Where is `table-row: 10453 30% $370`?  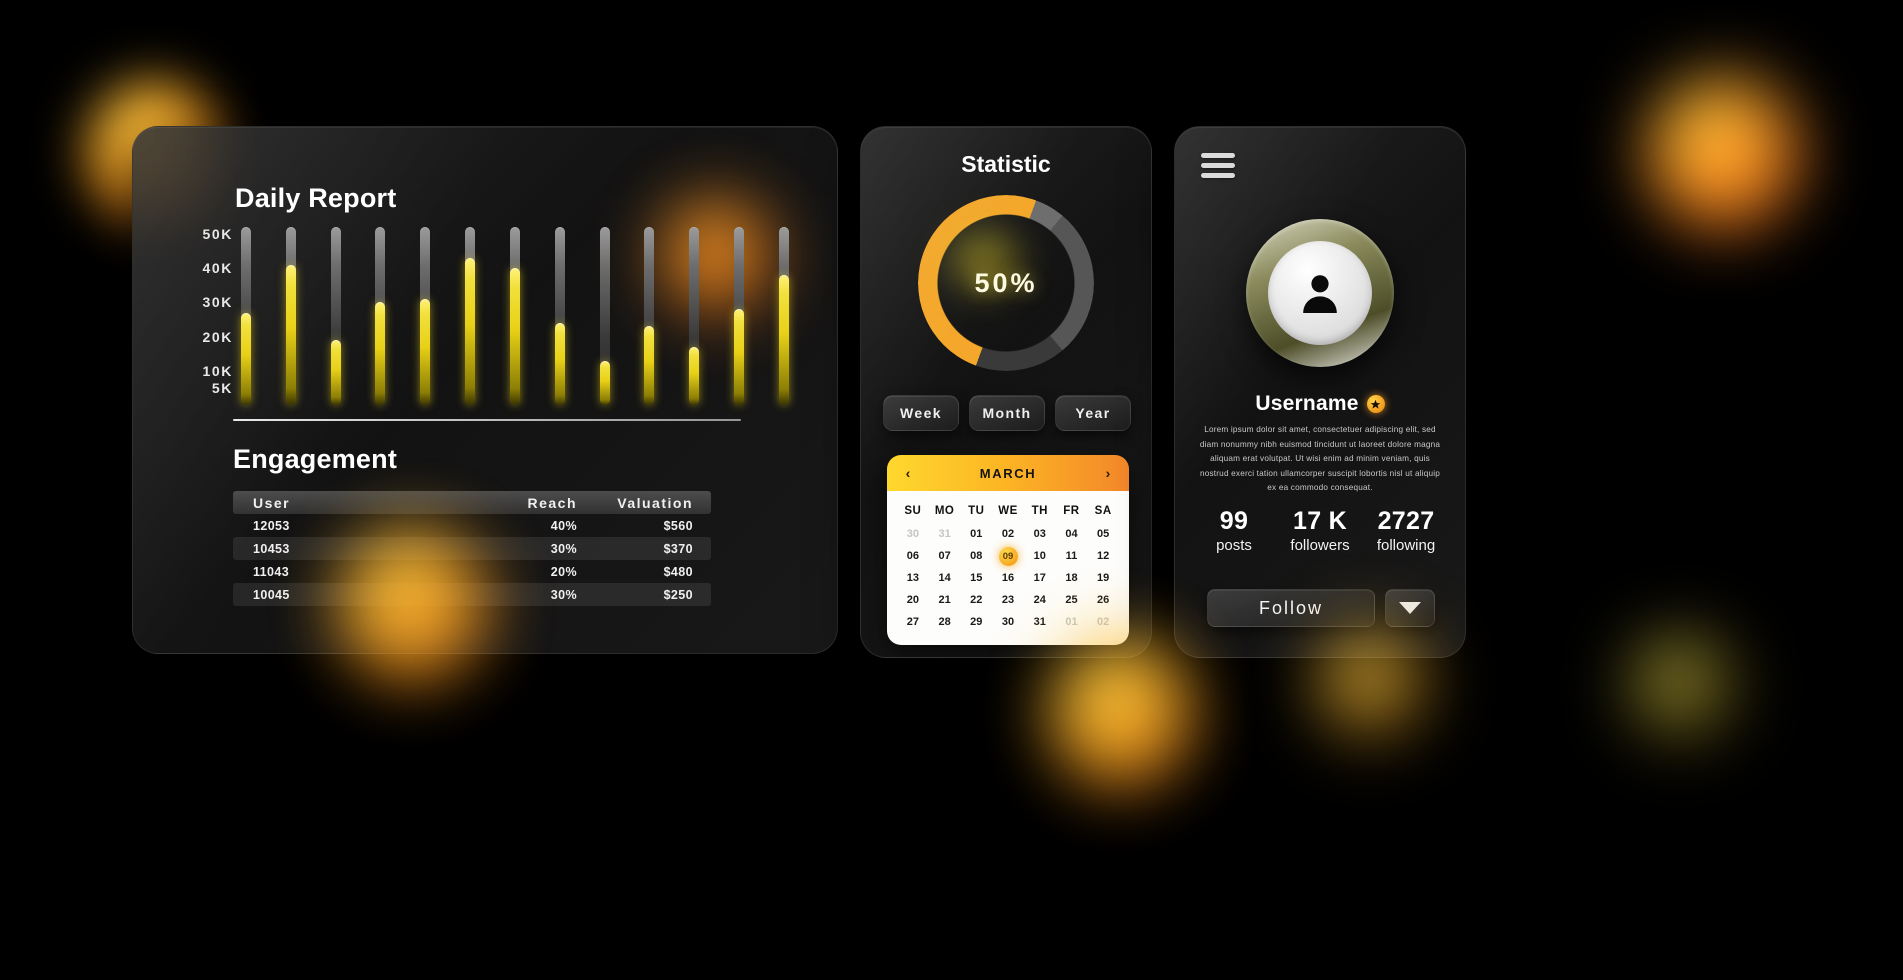
table-row: 10453 30% $370 is located at coordinates (472, 548).